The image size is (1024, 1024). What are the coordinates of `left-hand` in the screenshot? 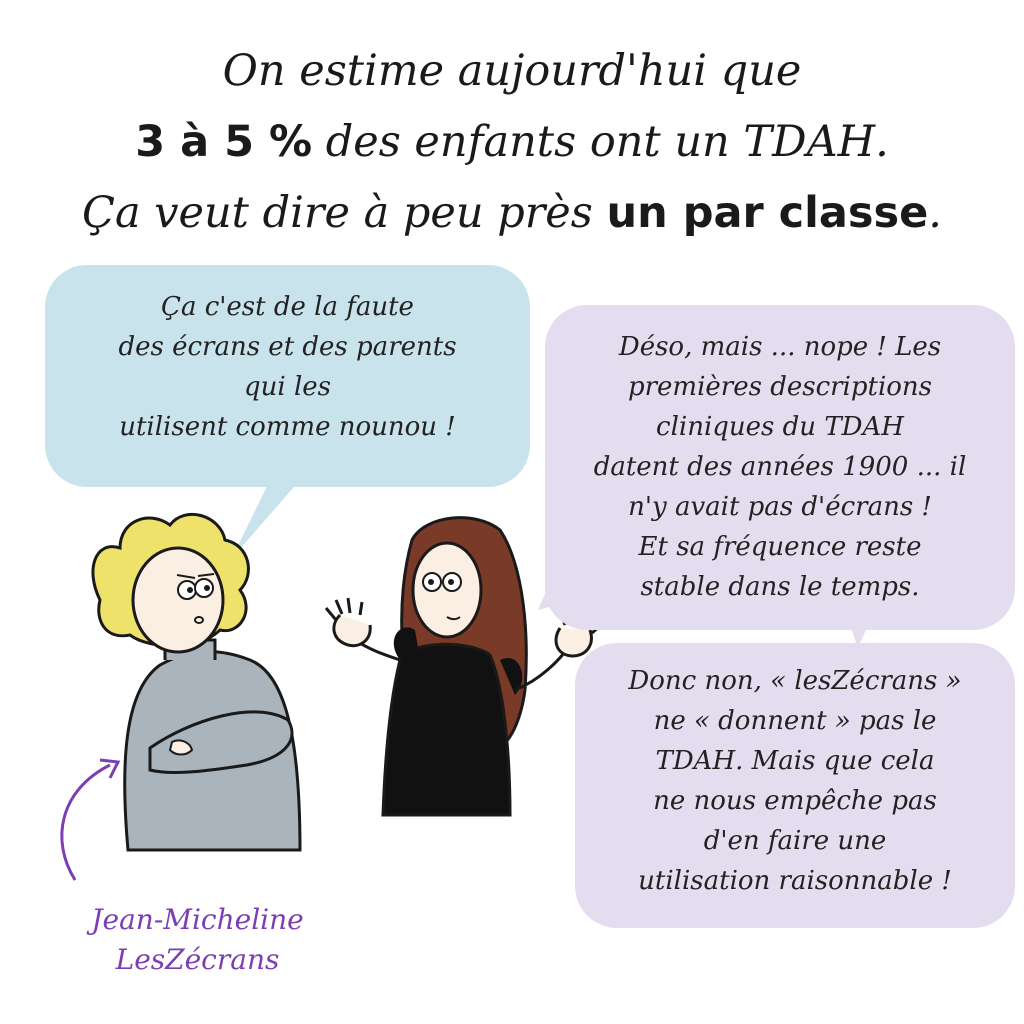 It's located at (348, 622).